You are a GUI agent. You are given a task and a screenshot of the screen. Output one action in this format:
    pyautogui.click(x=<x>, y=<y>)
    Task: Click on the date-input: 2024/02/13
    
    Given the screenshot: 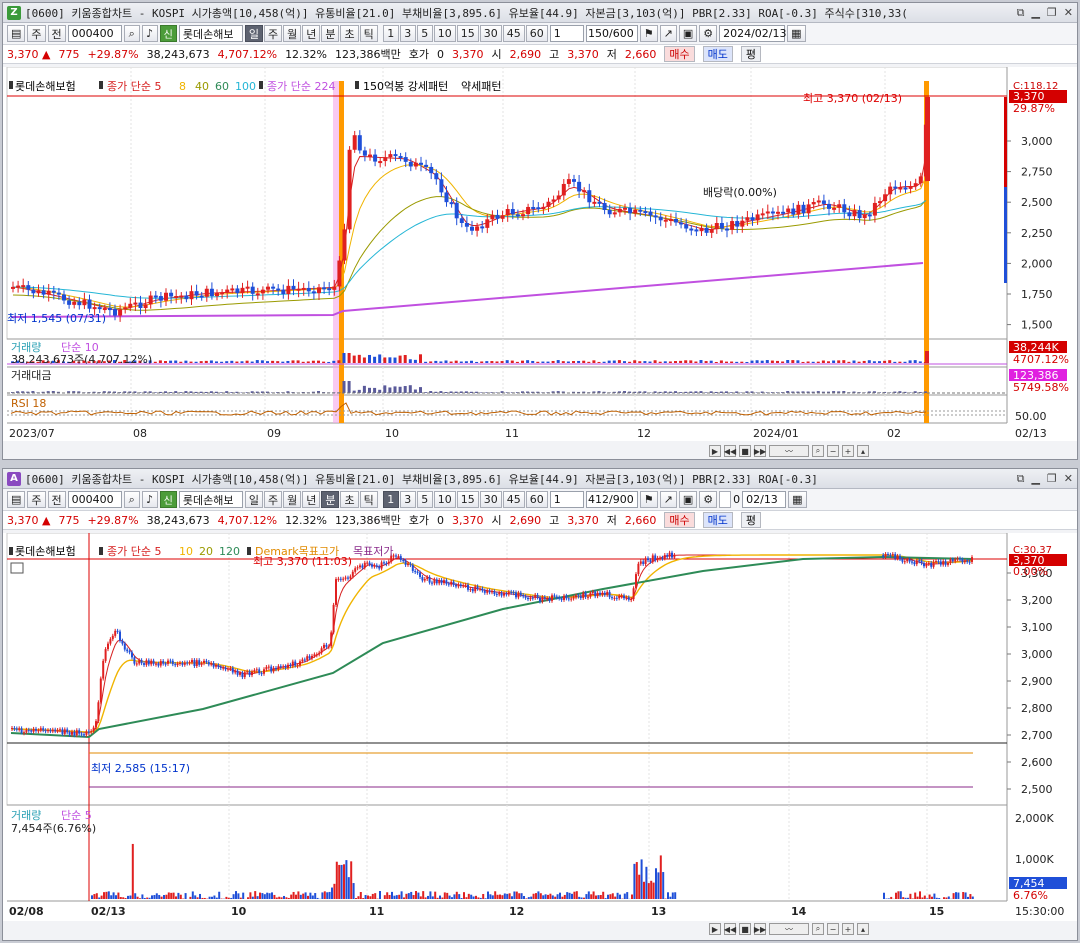 What is the action you would take?
    pyautogui.click(x=753, y=33)
    